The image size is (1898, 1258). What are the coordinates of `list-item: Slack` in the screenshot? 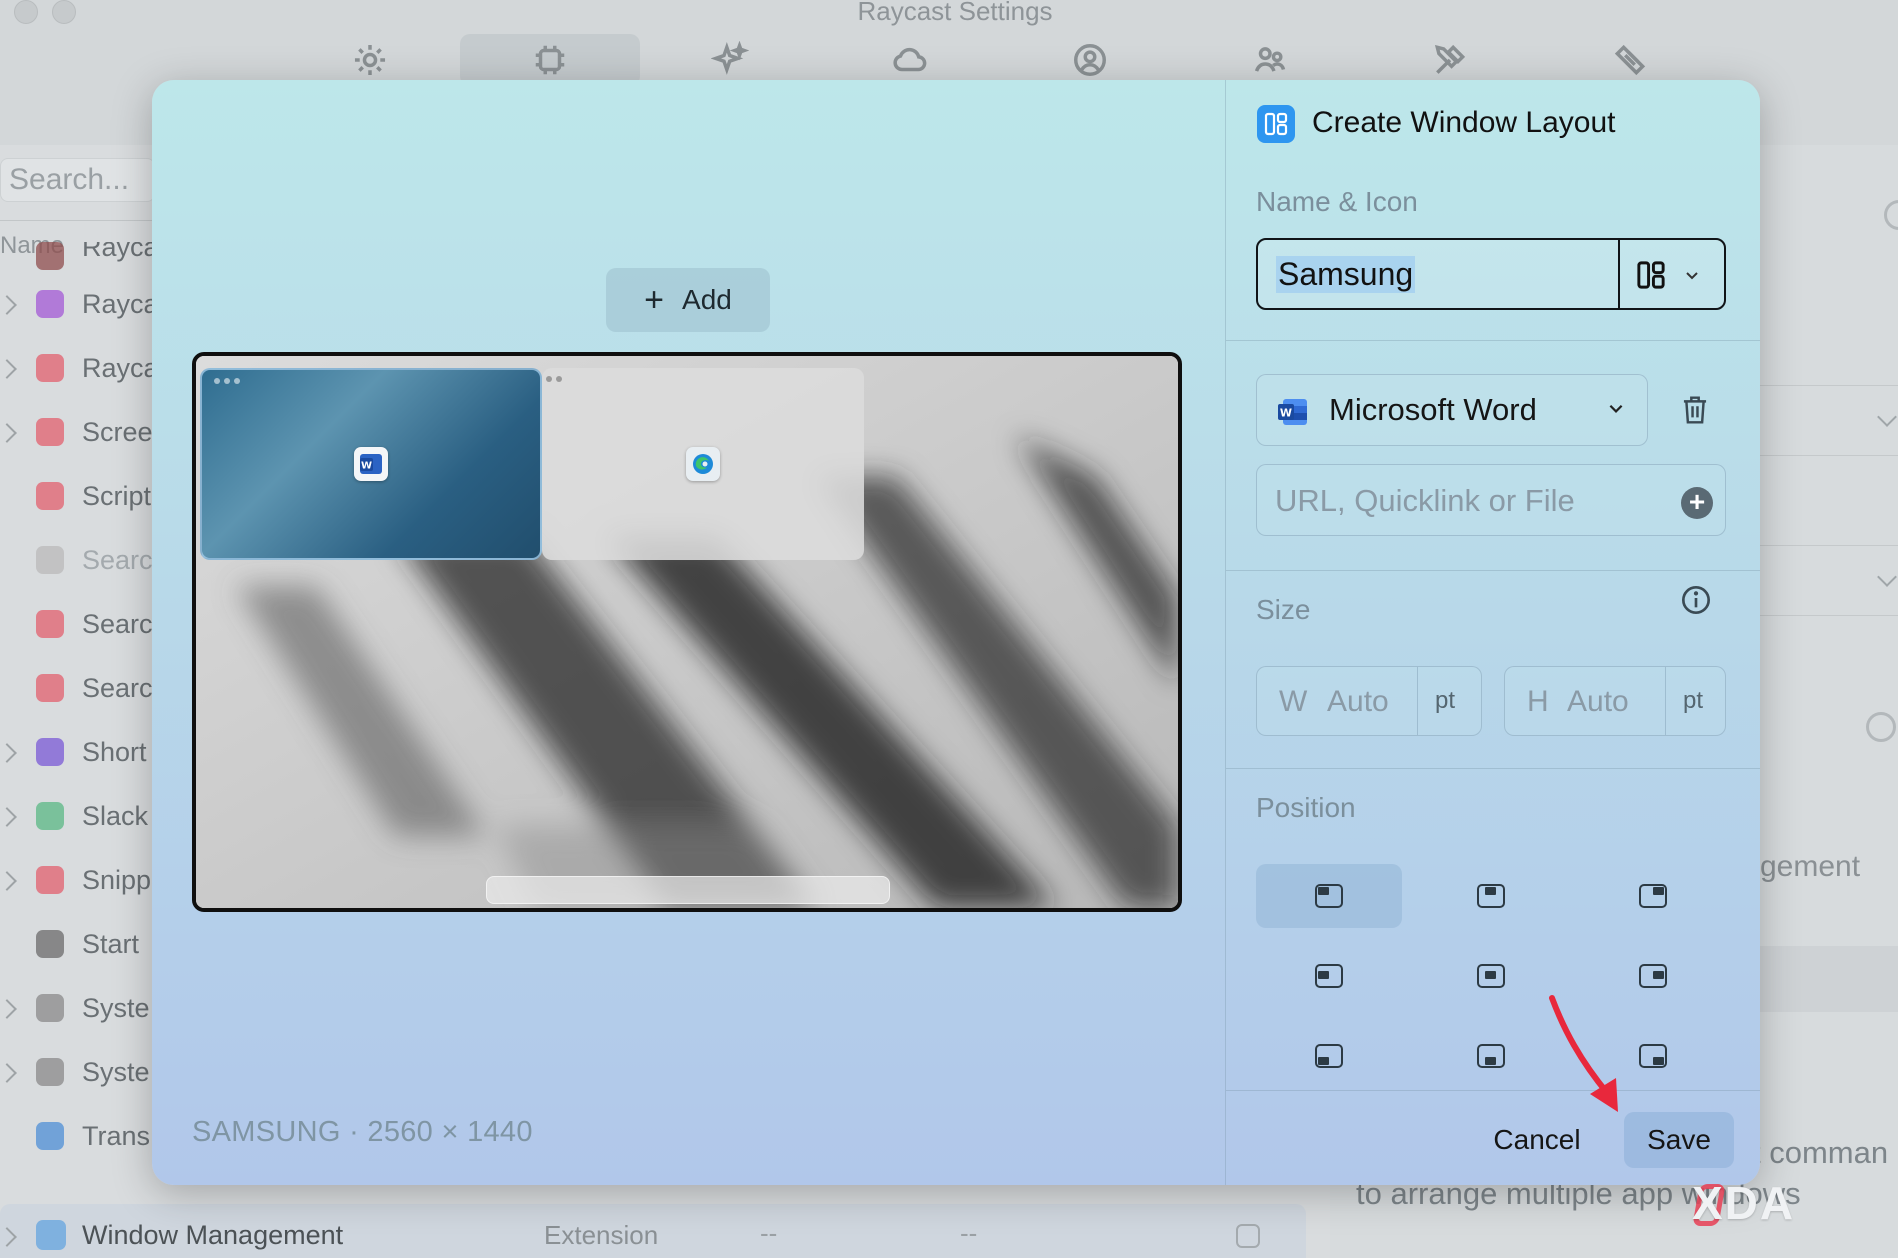 It's located at (80, 816).